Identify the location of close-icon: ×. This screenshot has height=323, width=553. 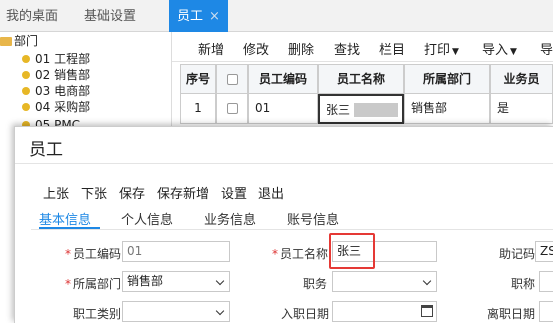
(214, 16).